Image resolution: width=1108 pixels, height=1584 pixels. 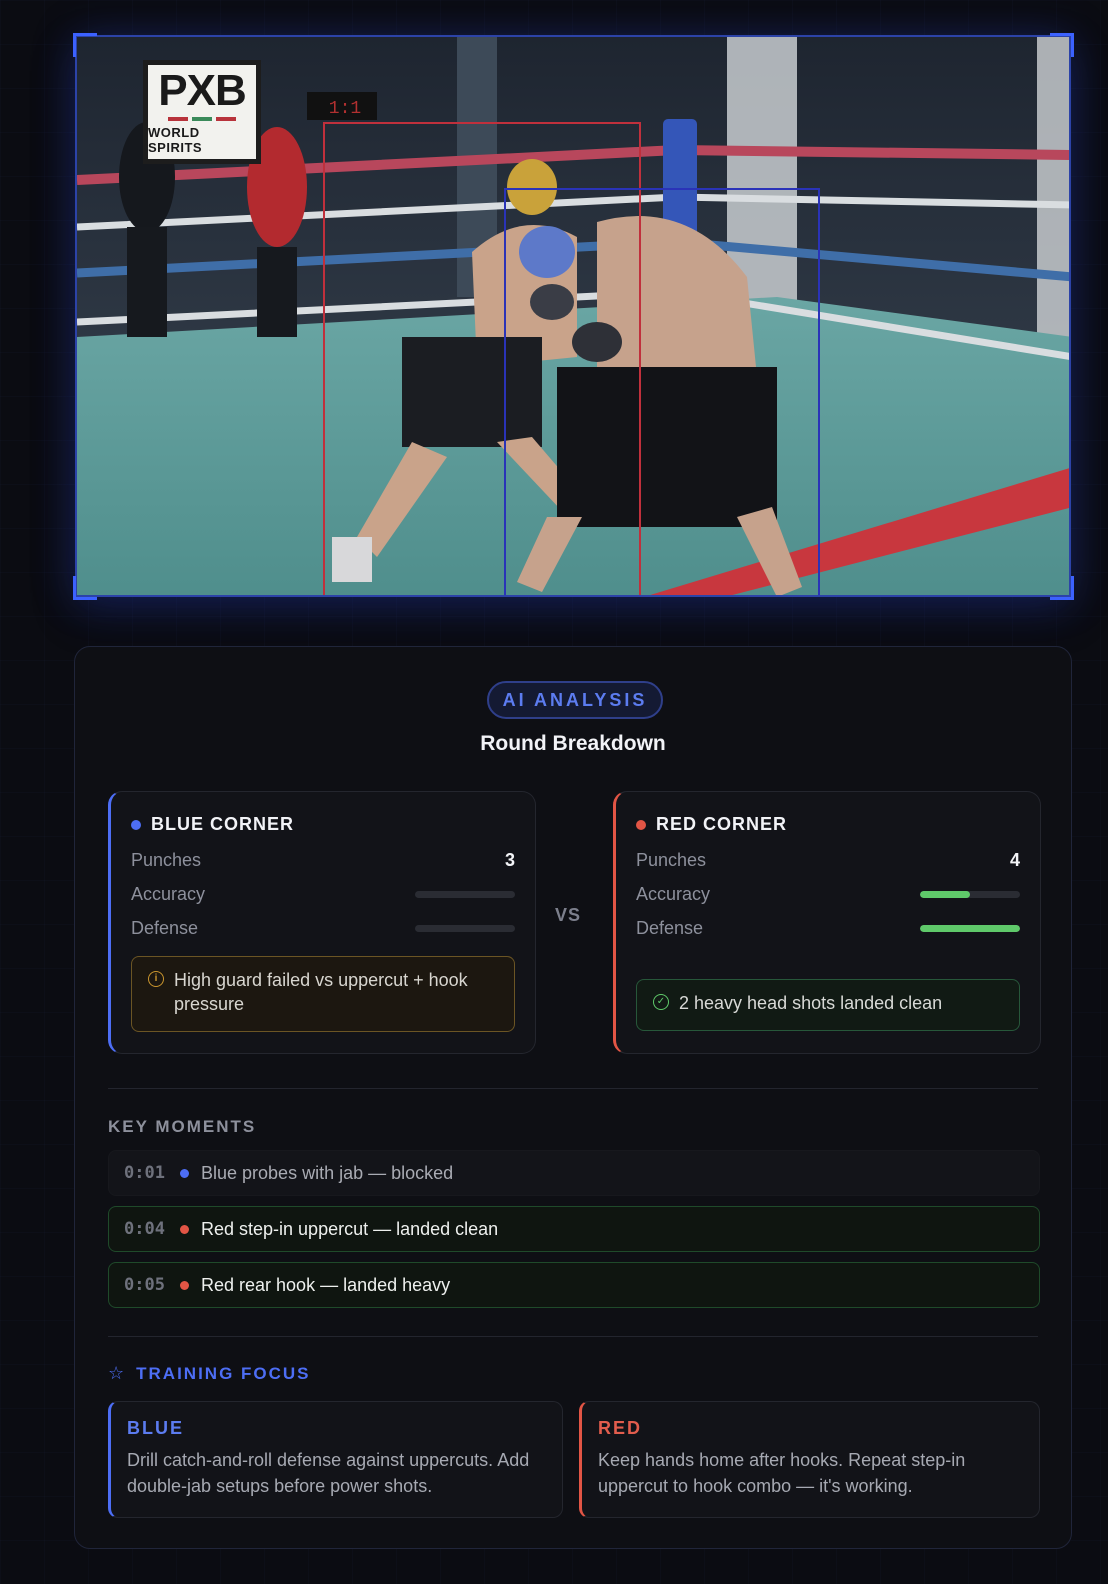 I want to click on red-training-title: RED, so click(x=620, y=1428).